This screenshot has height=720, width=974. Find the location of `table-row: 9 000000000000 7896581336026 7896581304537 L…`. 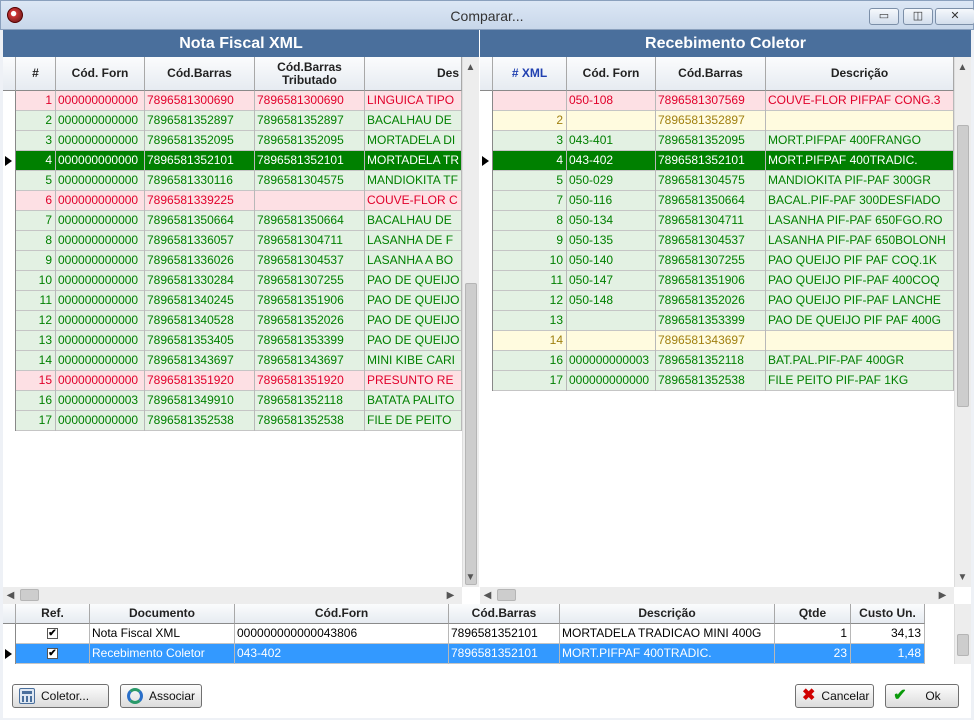

table-row: 9 000000000000 7896581336026 7896581304537 L… is located at coordinates (239, 261).